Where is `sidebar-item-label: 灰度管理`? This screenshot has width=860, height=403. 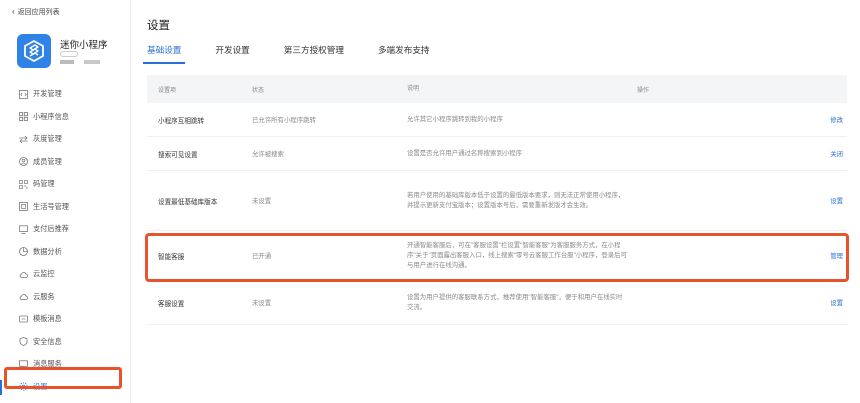
sidebar-item-label: 灰度管理 is located at coordinates (47, 139).